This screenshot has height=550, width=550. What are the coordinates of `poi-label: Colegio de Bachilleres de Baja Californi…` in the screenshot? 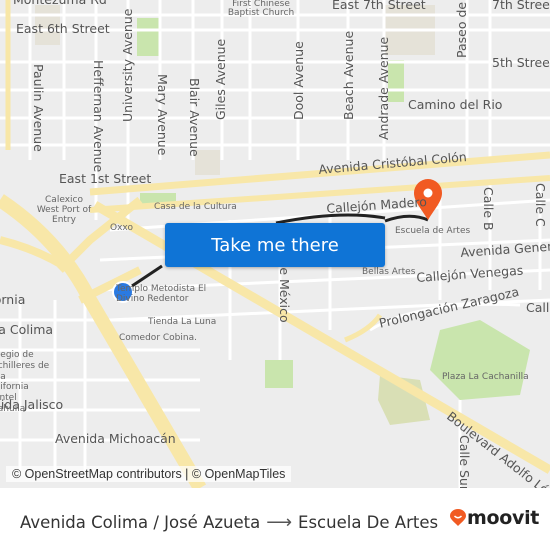 It's located at (25, 382).